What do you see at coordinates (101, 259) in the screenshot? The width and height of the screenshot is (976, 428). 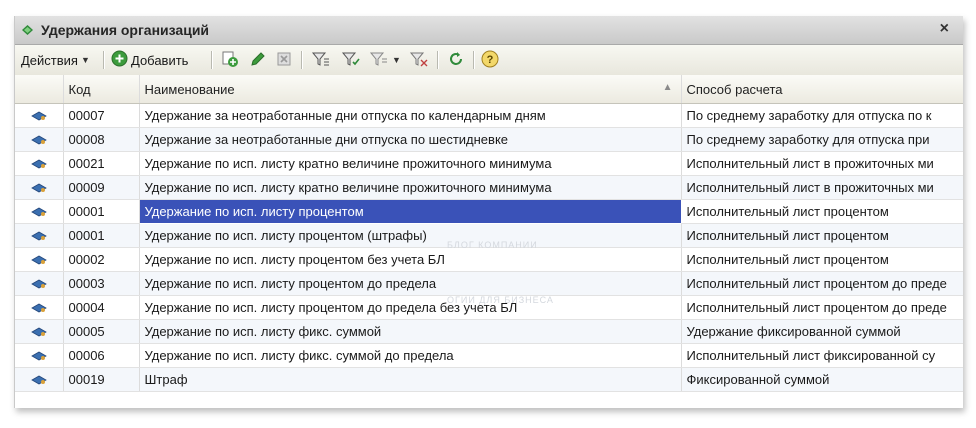 I see `row-code-cell: 00002` at bounding box center [101, 259].